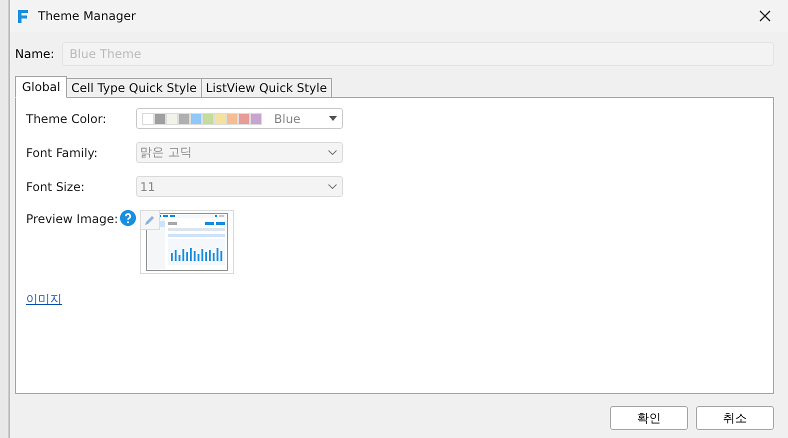 This screenshot has width=788, height=438. I want to click on tab: ListView Quick Style, so click(266, 88).